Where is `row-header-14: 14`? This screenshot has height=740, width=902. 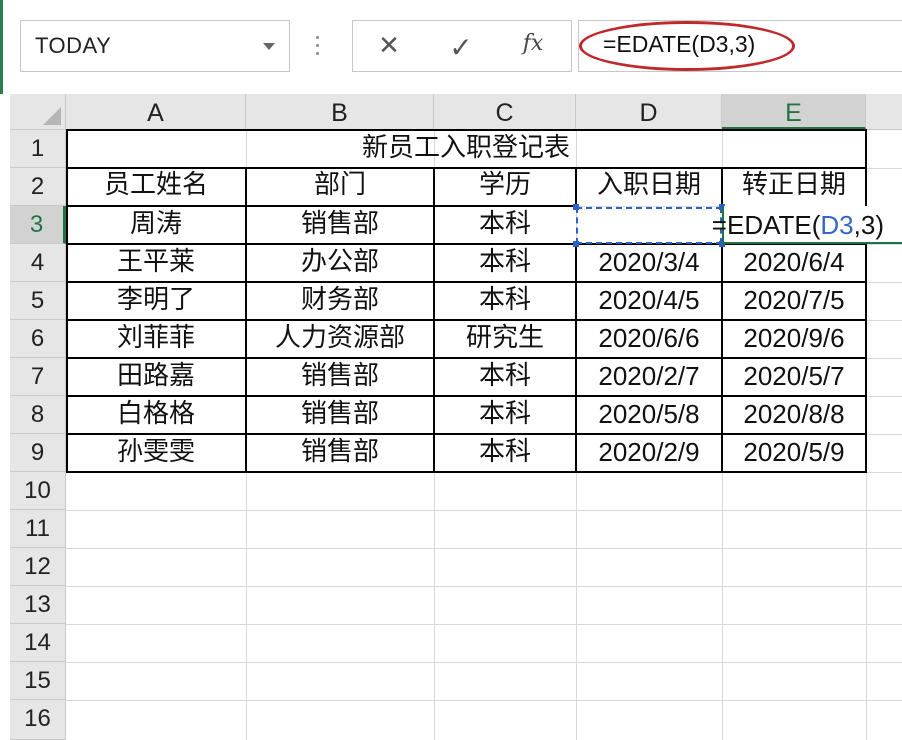
row-header-14: 14 is located at coordinates (38, 643).